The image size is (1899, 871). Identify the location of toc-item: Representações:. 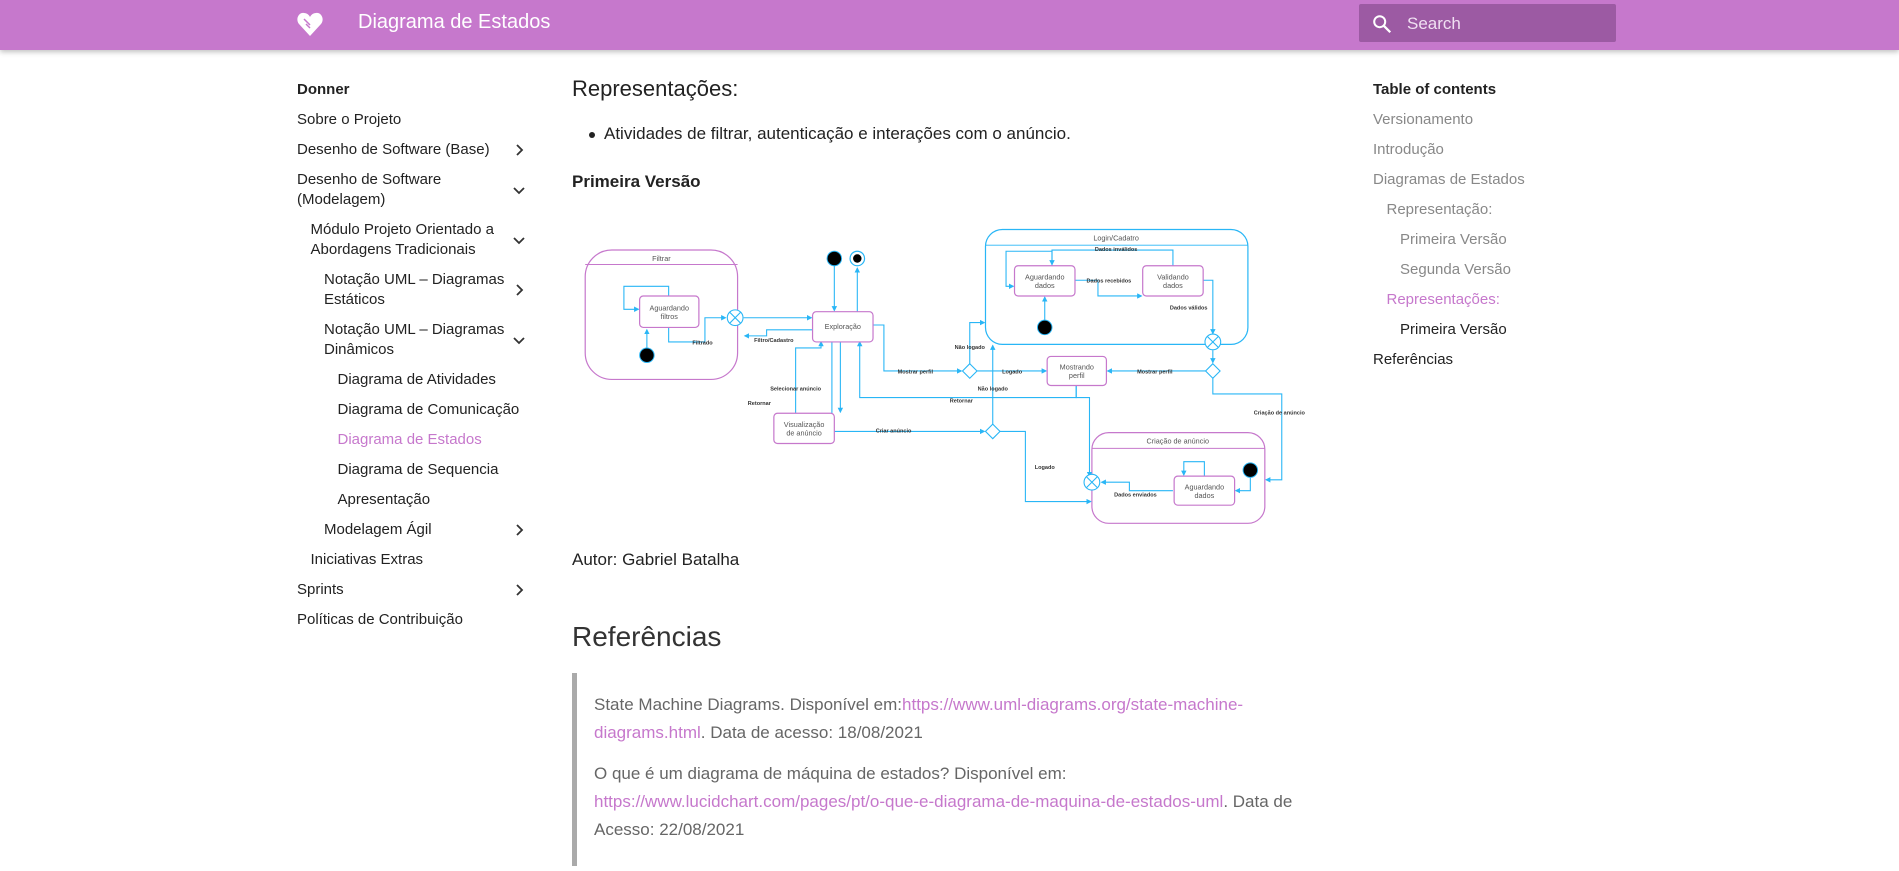
(1449, 301).